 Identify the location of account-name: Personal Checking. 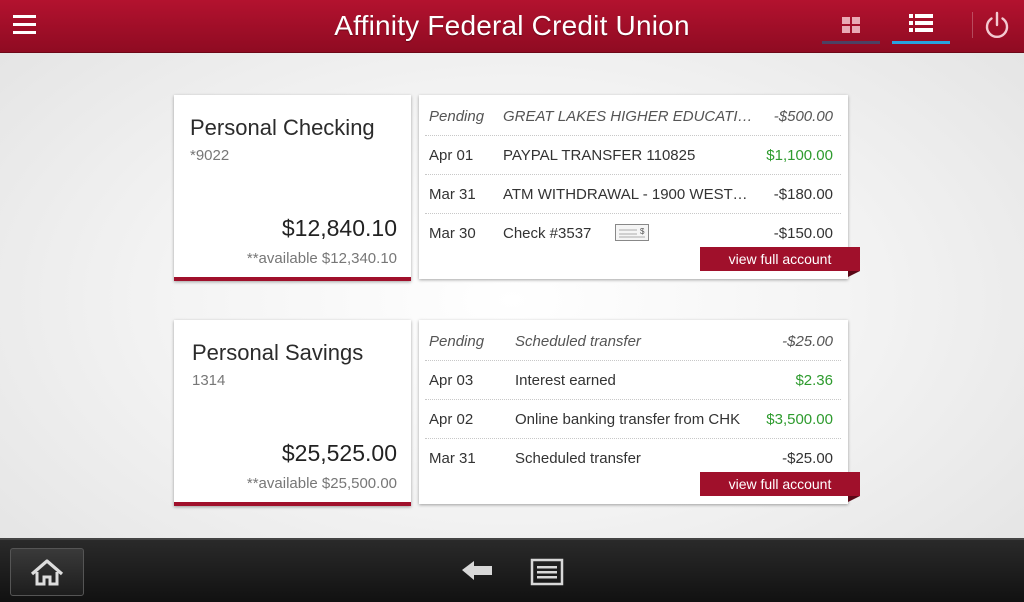
(282, 127).